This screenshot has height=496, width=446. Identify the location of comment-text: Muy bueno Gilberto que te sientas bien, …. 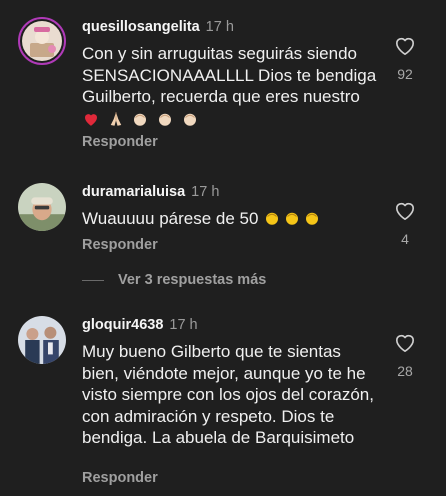
(232, 395).